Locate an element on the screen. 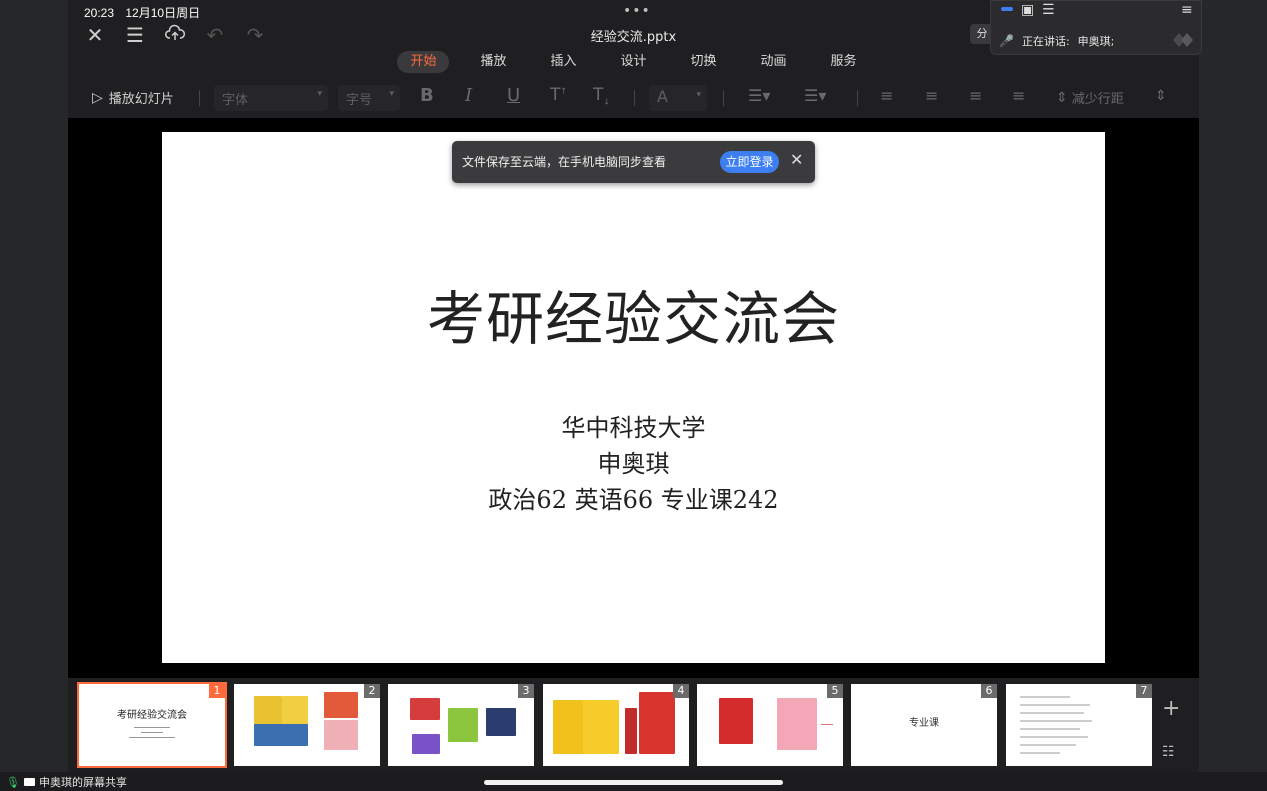 The width and height of the screenshot is (1267, 791). grid-view-icon: ☷ is located at coordinates (1168, 752).